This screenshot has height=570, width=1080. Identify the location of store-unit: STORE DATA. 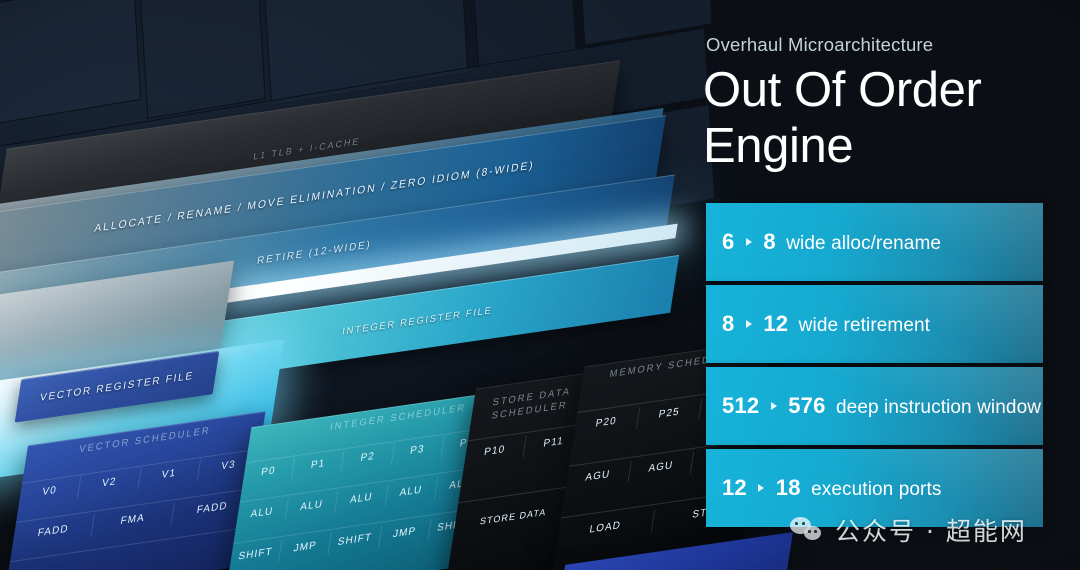
(513, 516).